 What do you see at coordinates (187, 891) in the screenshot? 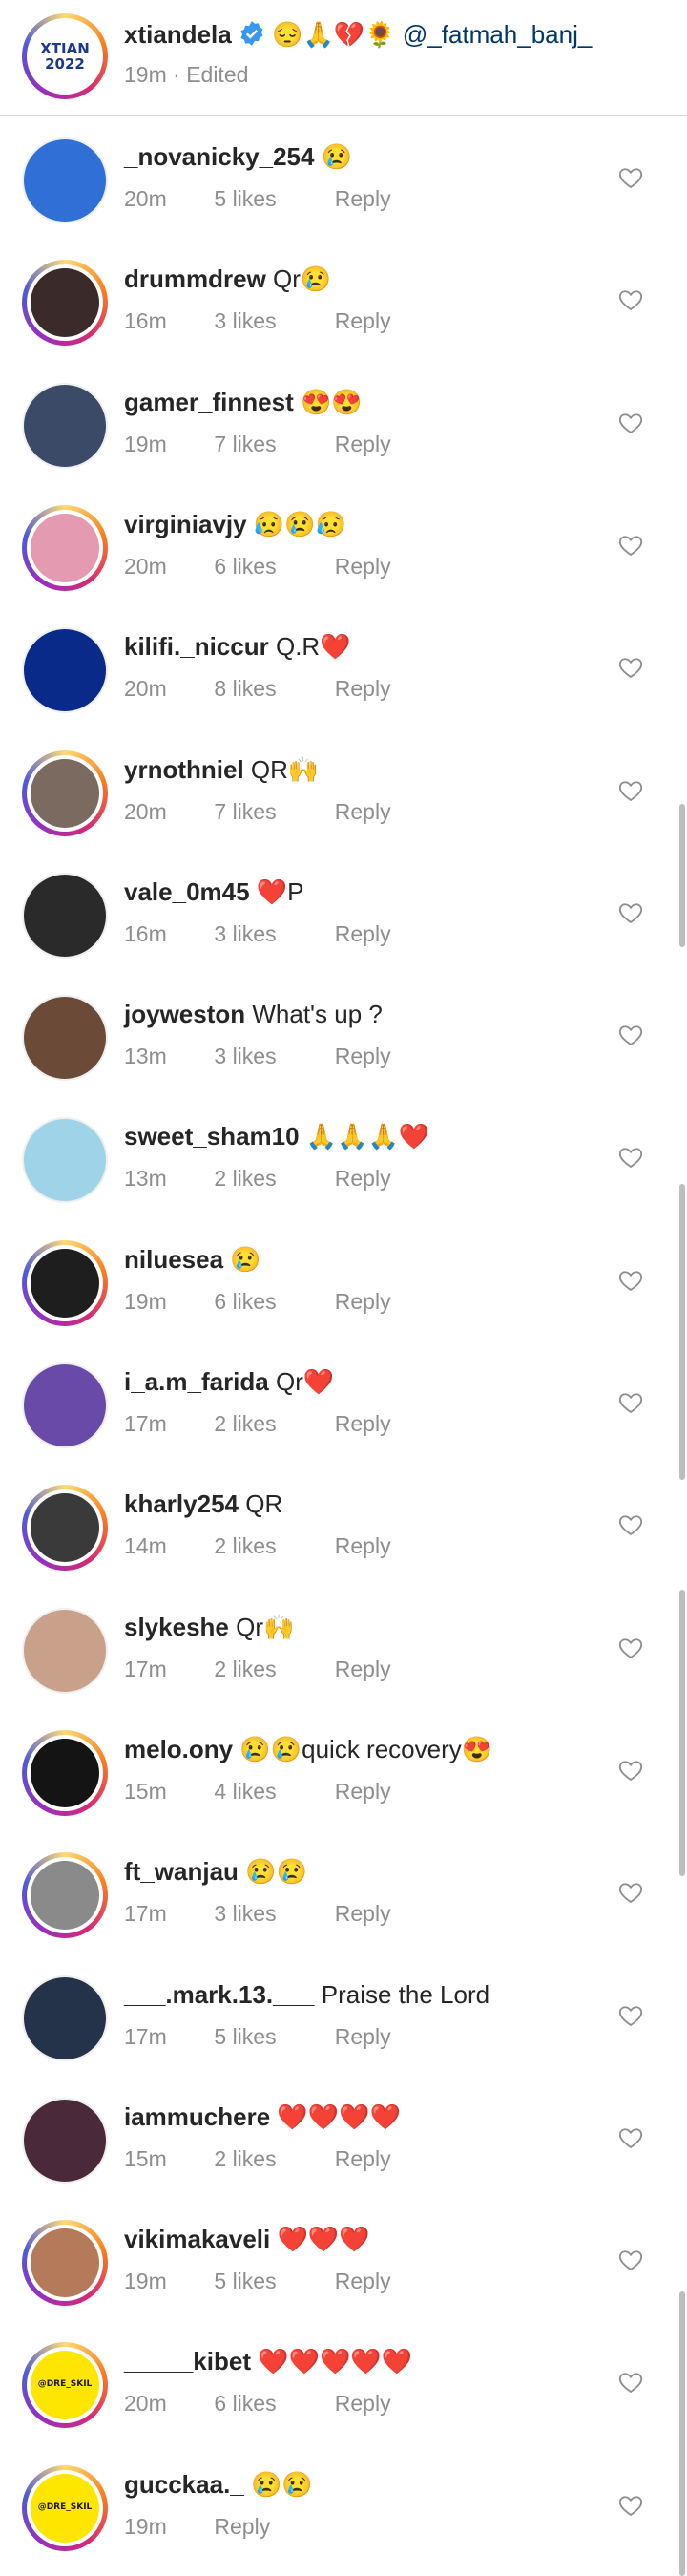
I see `comment-username: vale_0m45` at bounding box center [187, 891].